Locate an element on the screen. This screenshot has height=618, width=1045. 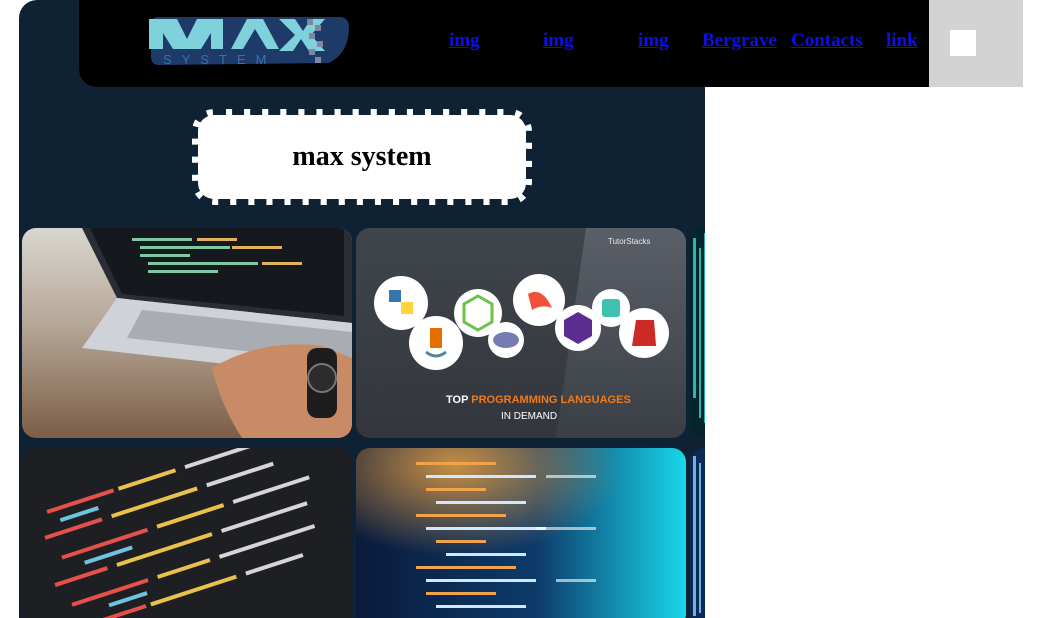
tutorstacks-brand: TutorStacks is located at coordinates (629, 241).